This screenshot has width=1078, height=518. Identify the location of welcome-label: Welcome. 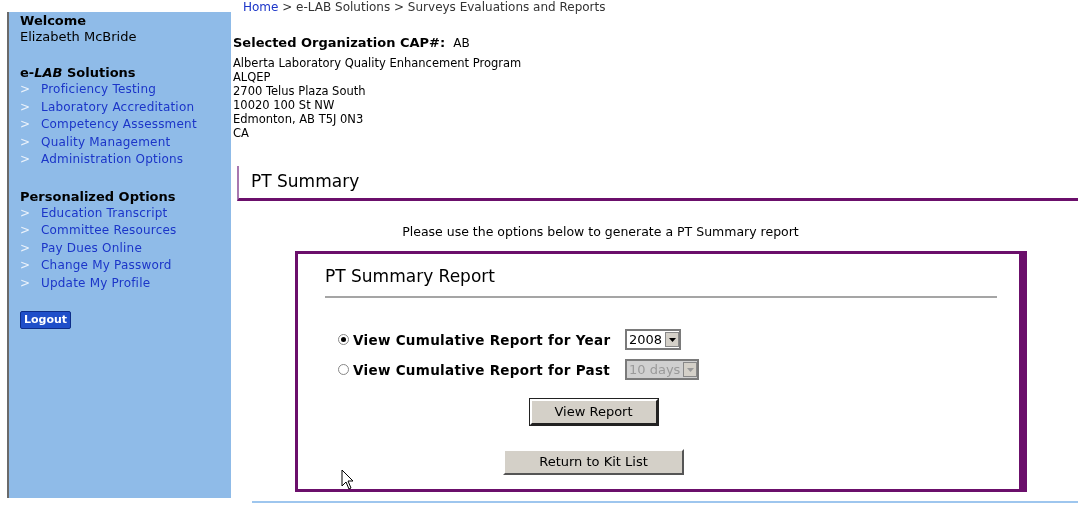
(54, 21).